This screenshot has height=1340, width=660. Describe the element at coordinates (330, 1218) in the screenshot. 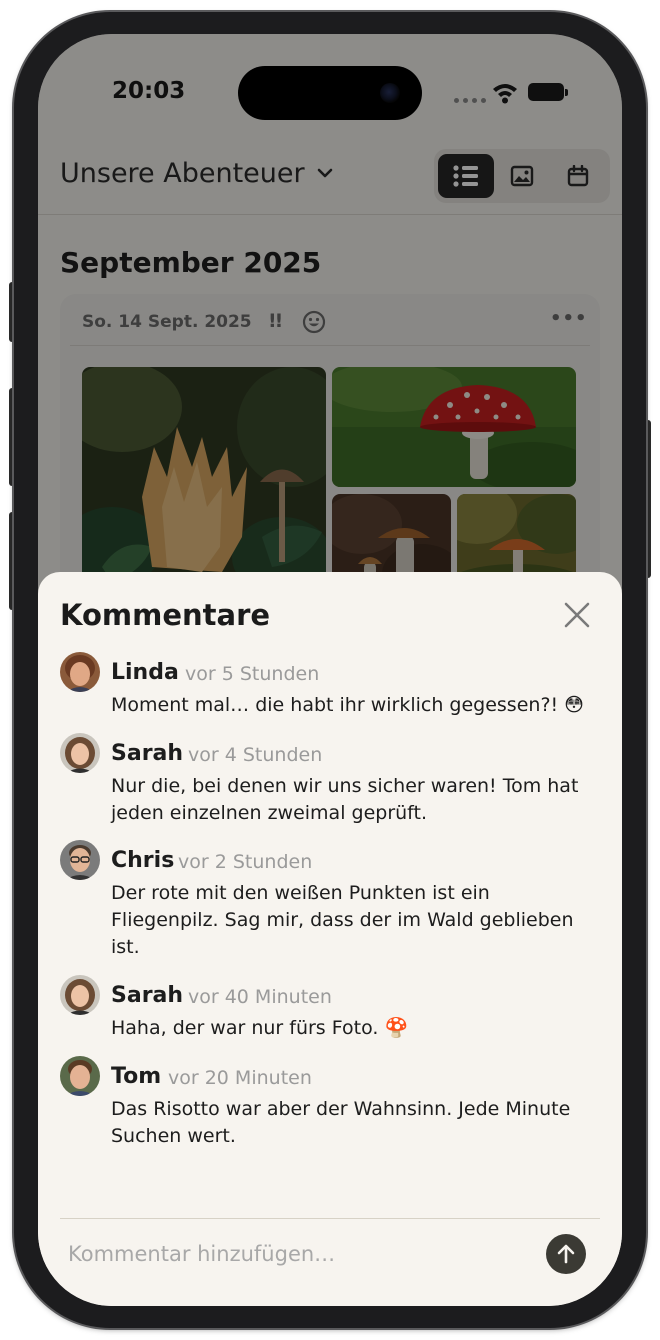

I see `input-divider` at that location.